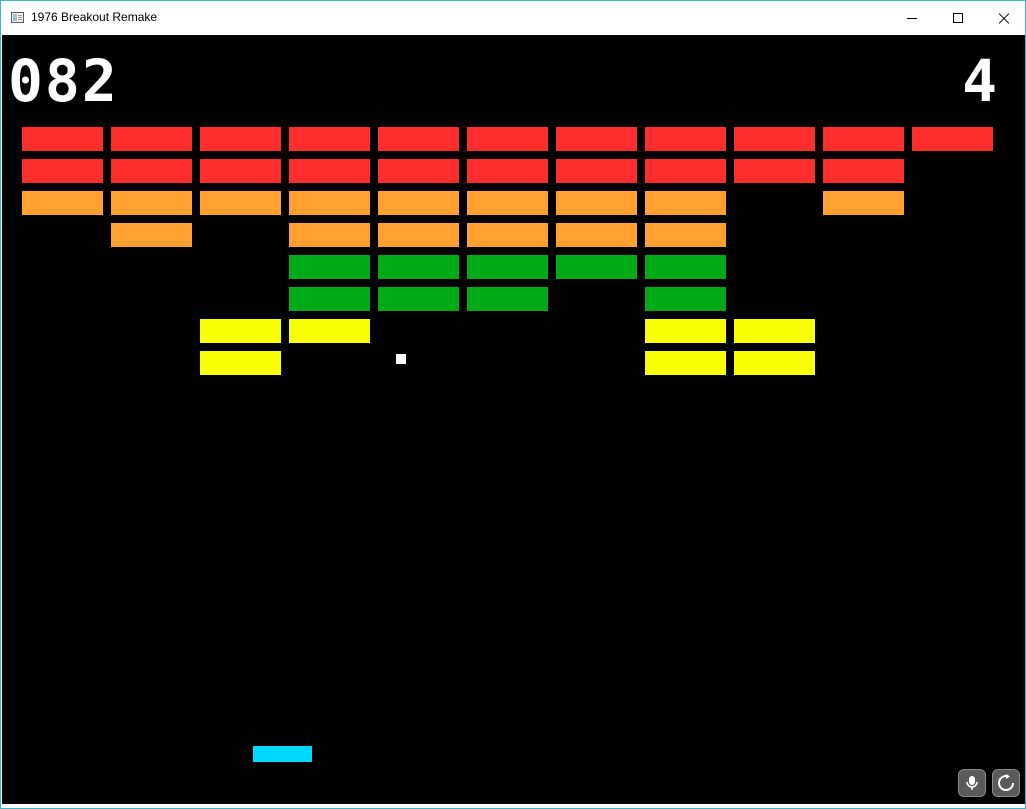  I want to click on app-icon, so click(17, 17).